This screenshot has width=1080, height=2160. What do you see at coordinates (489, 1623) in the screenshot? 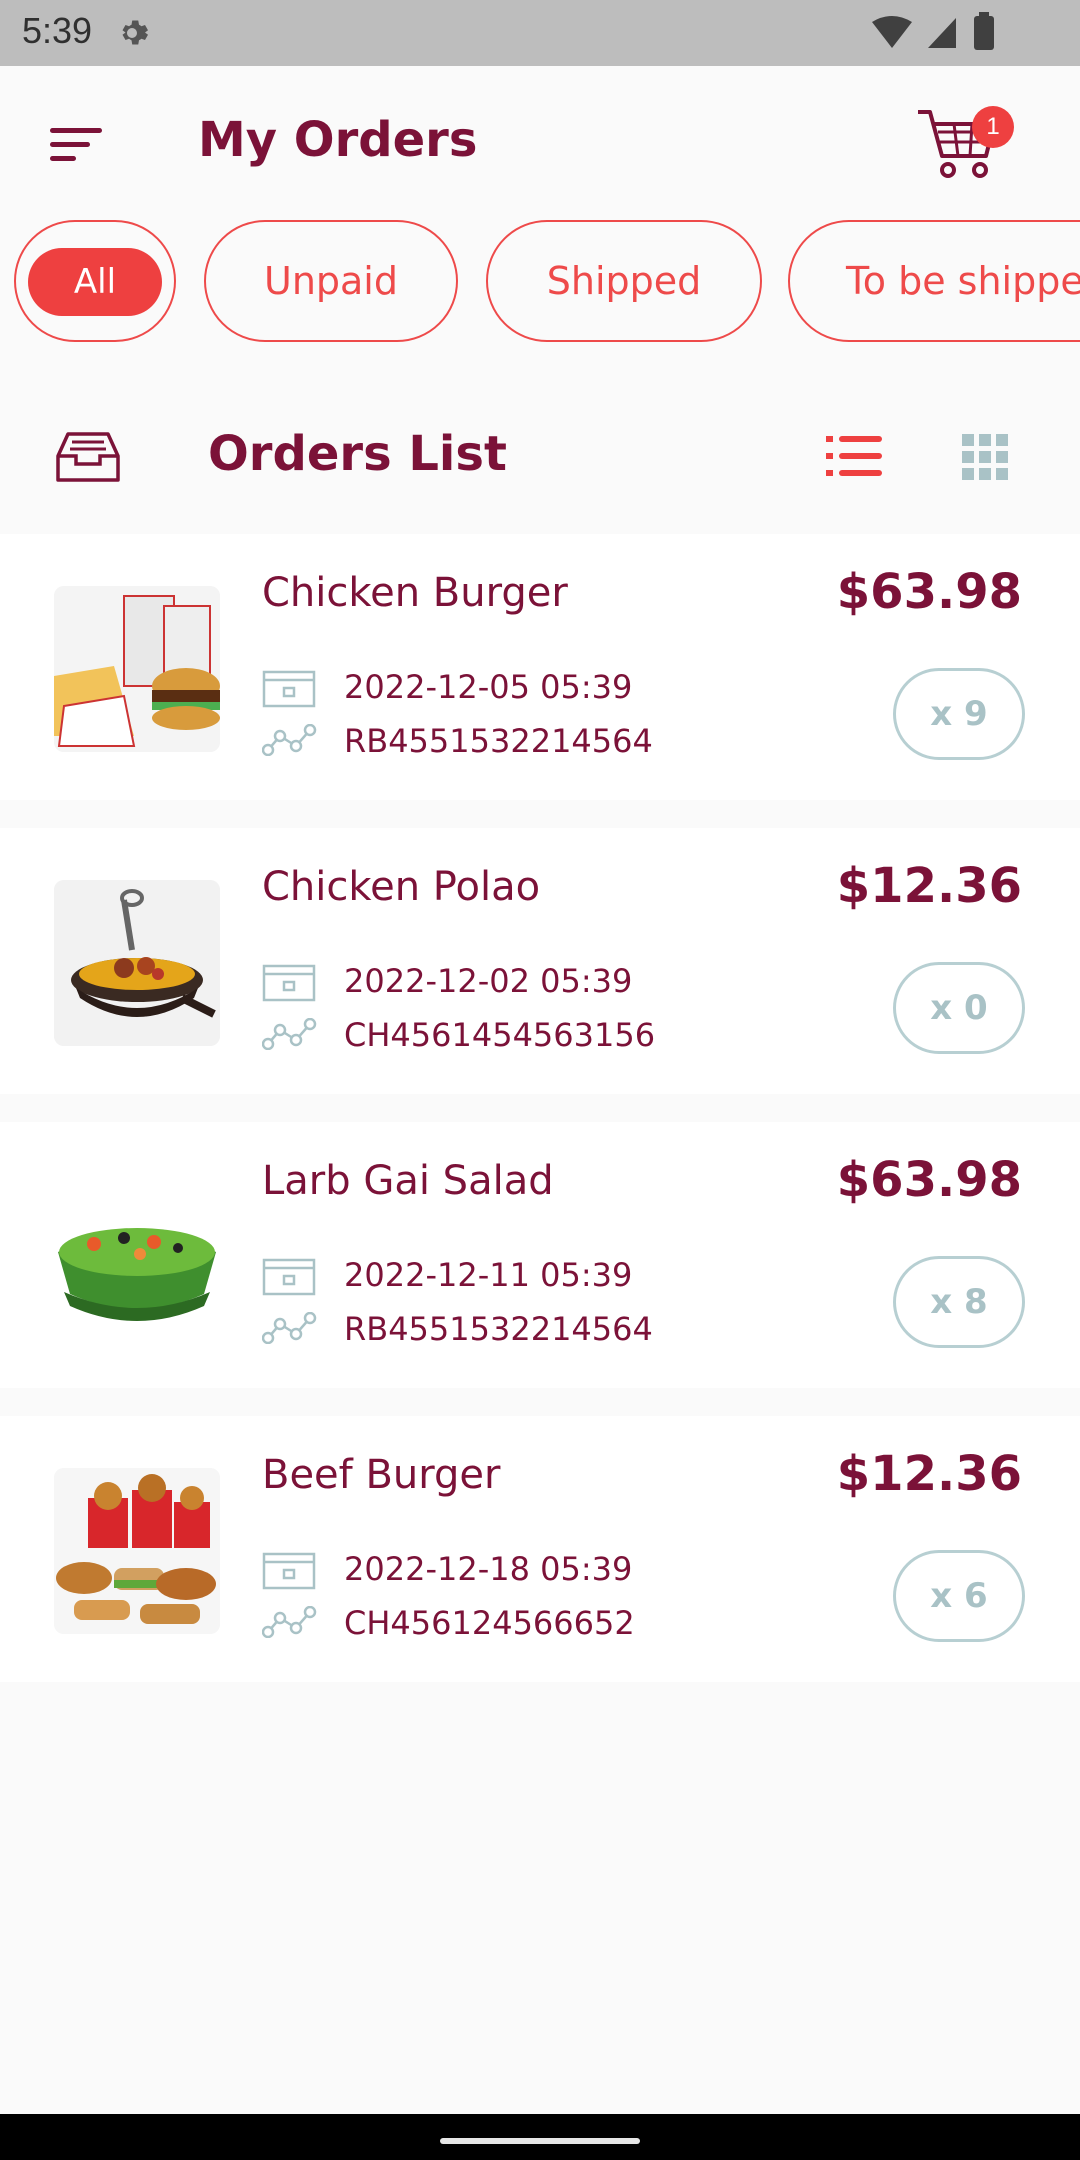
I see `order-code: CH456124566652` at bounding box center [489, 1623].